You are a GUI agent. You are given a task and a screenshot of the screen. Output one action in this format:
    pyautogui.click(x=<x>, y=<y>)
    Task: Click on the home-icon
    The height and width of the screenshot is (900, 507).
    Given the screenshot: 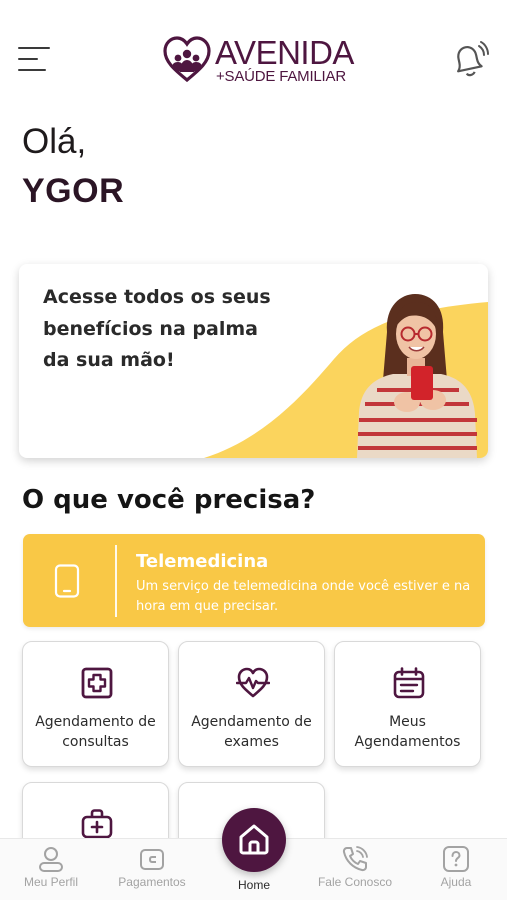 What is the action you would take?
    pyautogui.click(x=254, y=839)
    